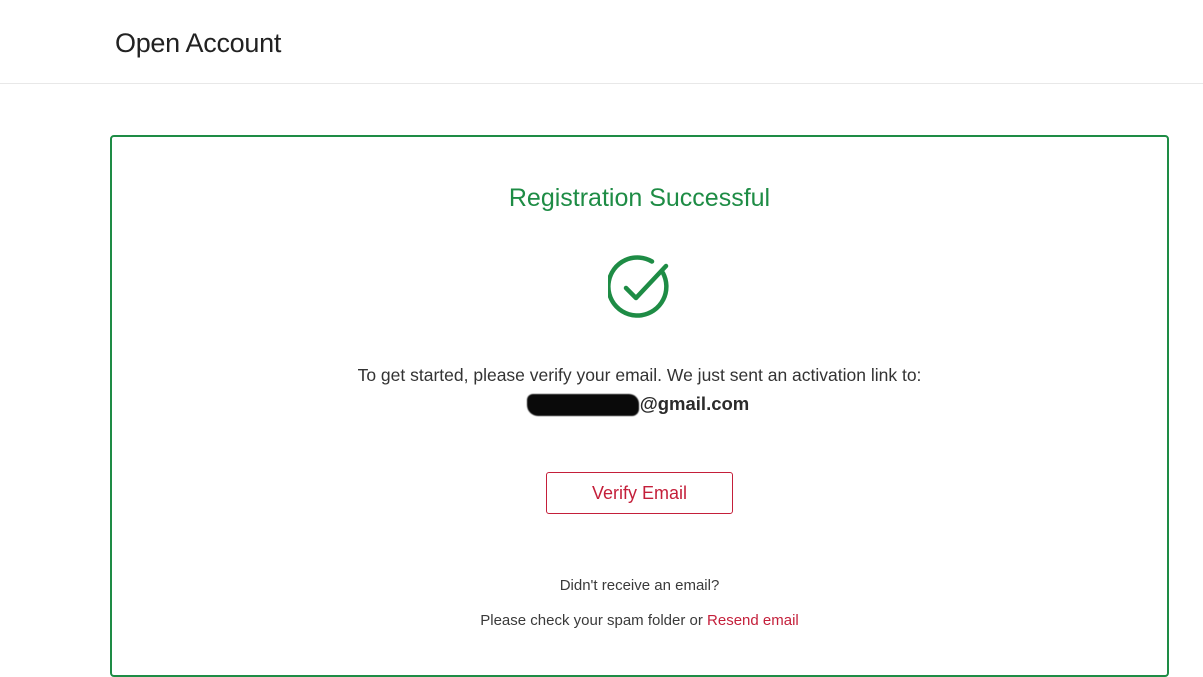 This screenshot has height=677, width=1203. Describe the element at coordinates (753, 620) in the screenshot. I see `resend-email-link: Resend email` at that location.